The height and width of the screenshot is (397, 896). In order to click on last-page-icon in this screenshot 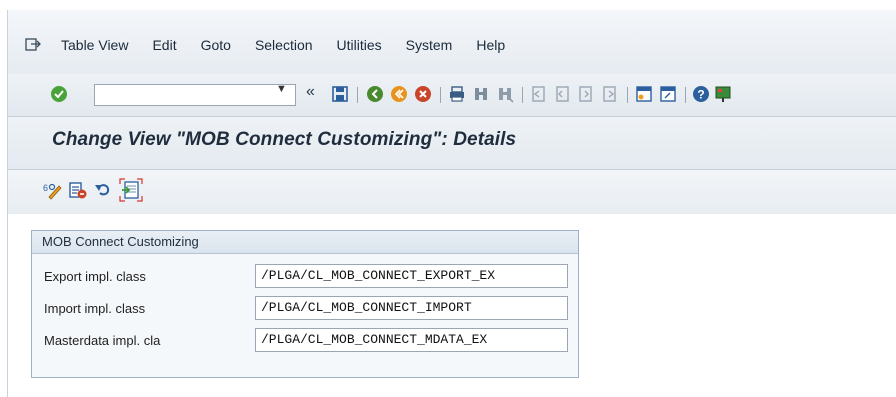, I will do `click(610, 94)`.